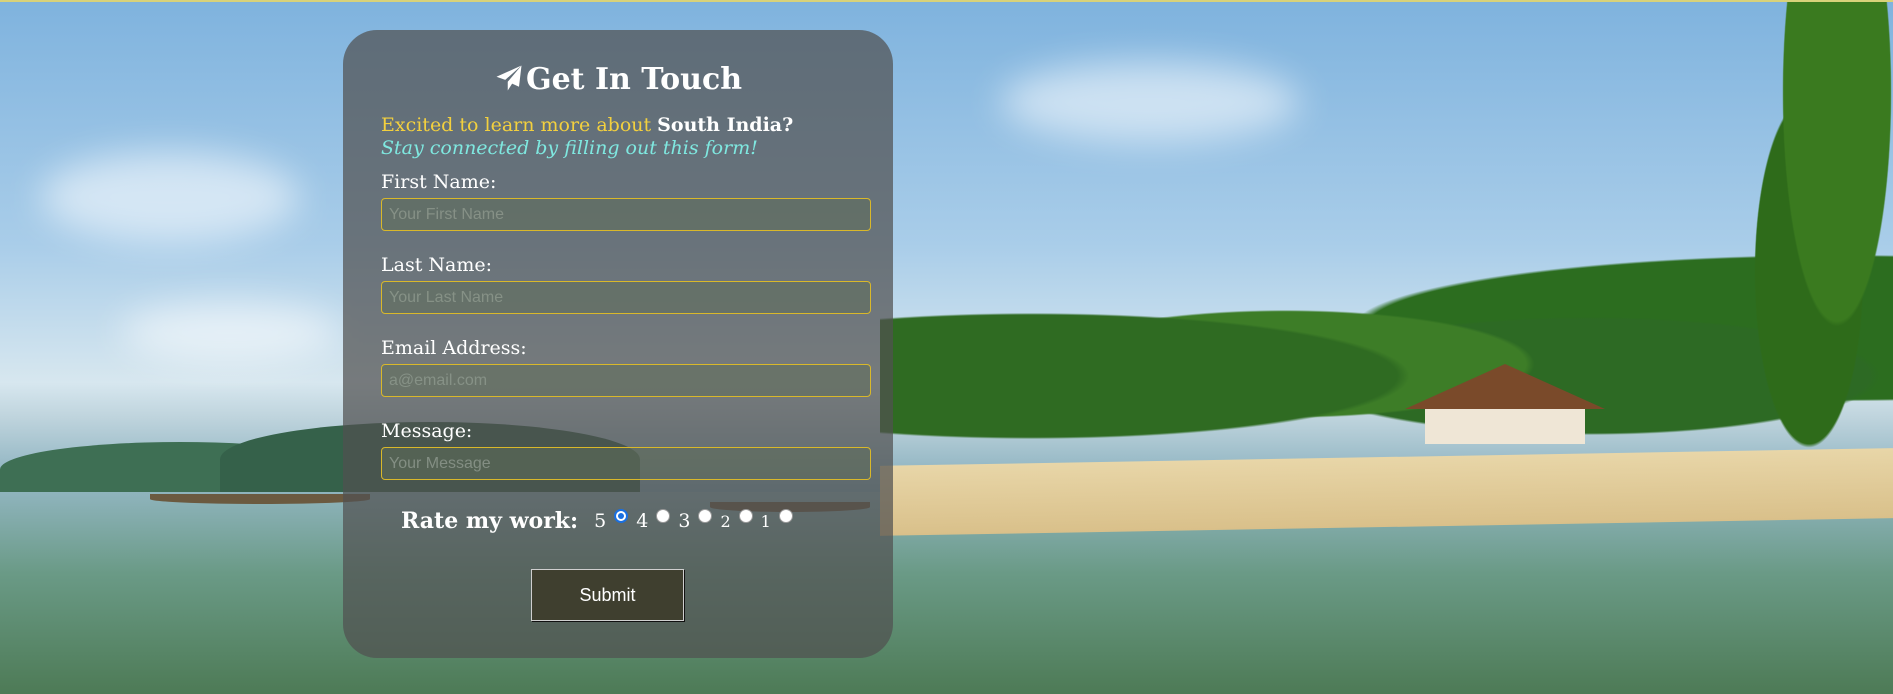  What do you see at coordinates (1823, 227) in the screenshot?
I see `tree` at bounding box center [1823, 227].